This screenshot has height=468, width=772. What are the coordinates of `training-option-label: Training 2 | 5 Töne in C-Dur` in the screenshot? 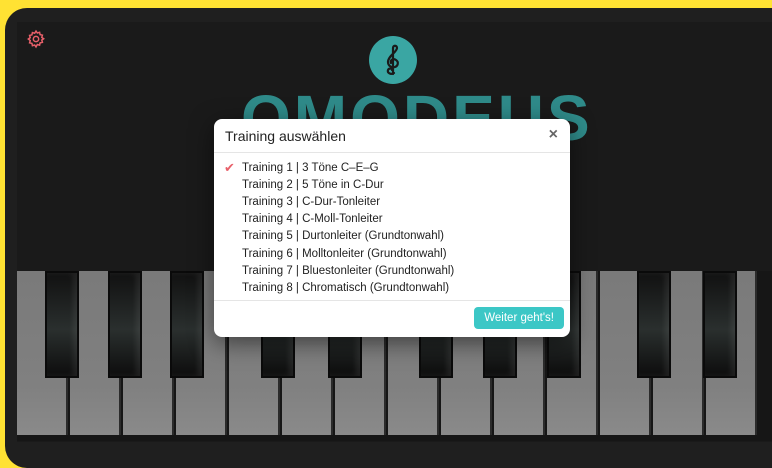 It's located at (313, 184).